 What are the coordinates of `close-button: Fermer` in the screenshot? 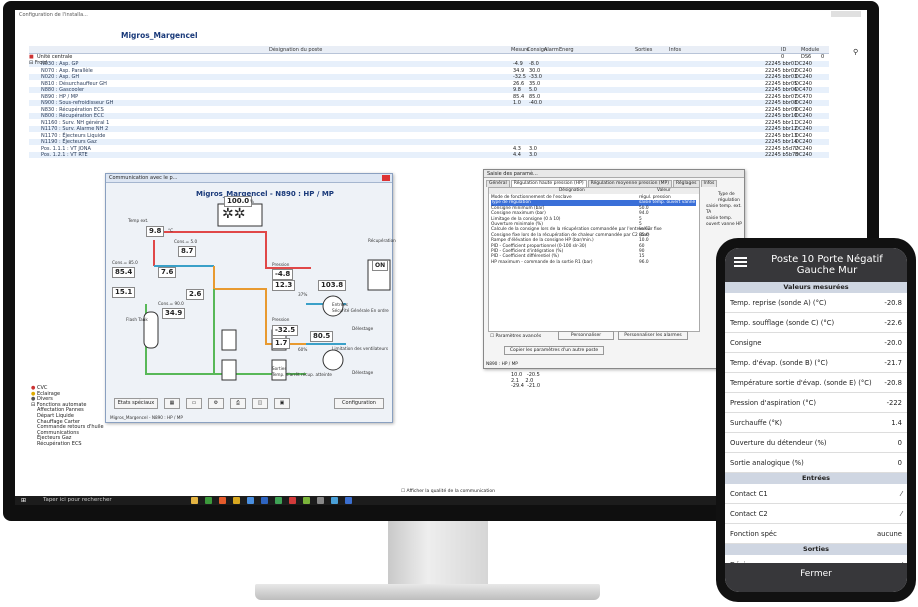 It's located at (816, 577).